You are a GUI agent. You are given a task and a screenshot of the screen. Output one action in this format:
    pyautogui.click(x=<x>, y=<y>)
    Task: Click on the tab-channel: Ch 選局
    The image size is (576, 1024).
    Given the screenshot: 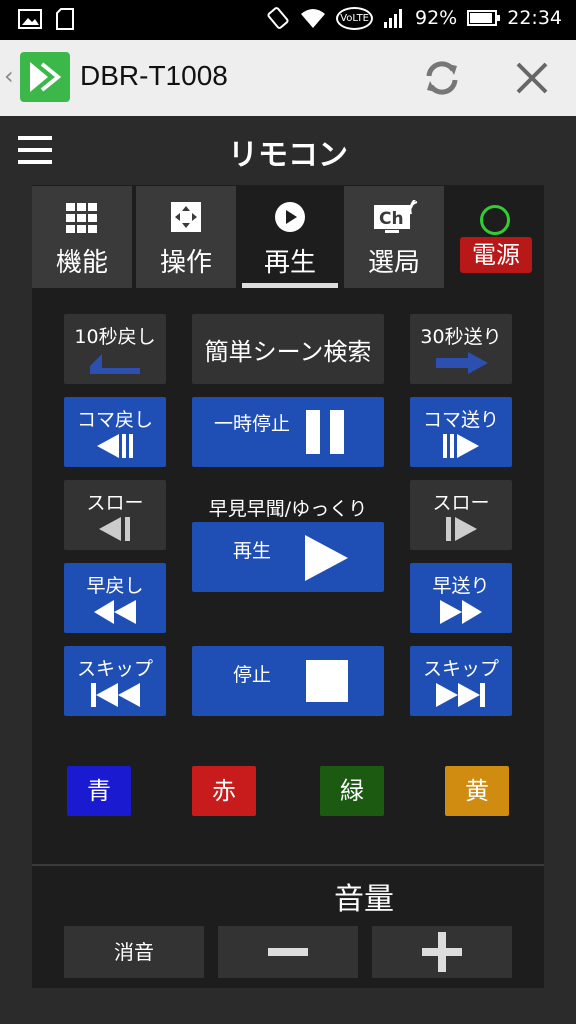 What is the action you would take?
    pyautogui.click(x=394, y=237)
    